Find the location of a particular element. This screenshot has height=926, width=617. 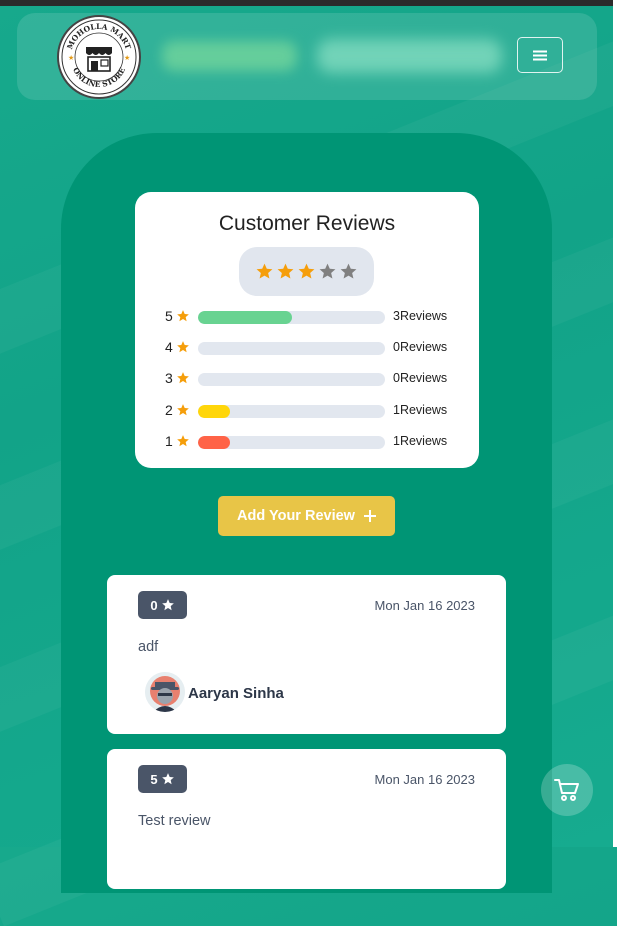

rating-row: 4 0Reviews is located at coordinates (307, 348).